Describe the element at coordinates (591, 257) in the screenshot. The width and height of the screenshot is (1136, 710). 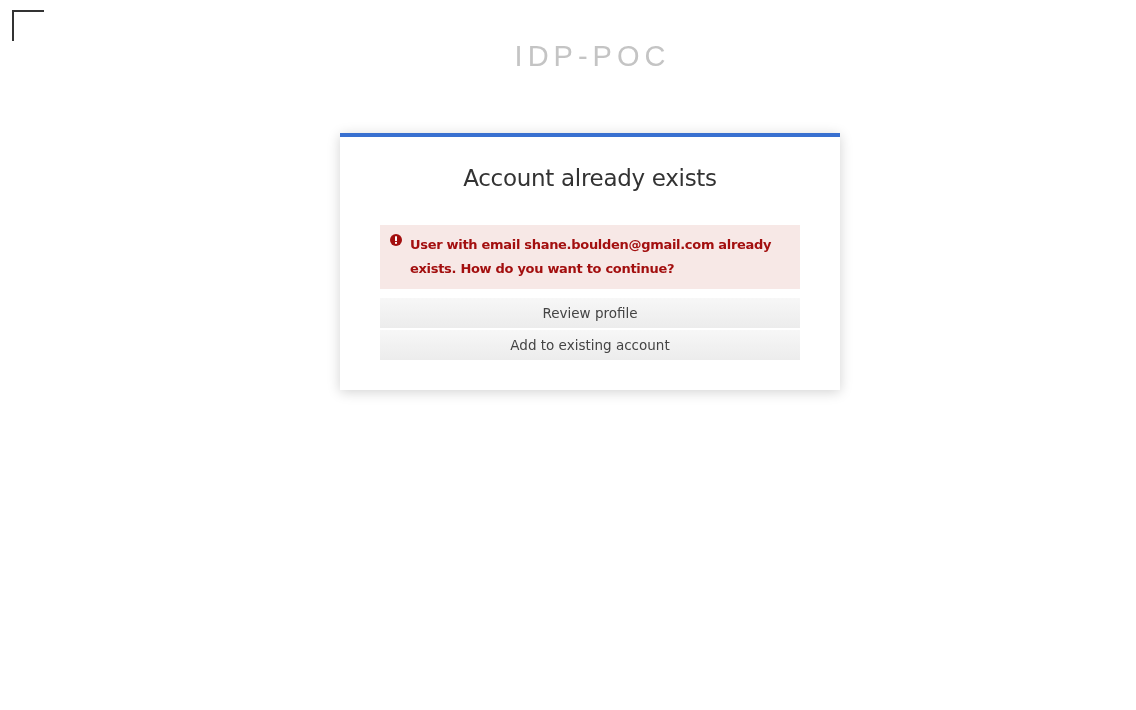
I see `error-message: User with email shane.boulden@gmail.com already exists. How do you want to continue?` at that location.